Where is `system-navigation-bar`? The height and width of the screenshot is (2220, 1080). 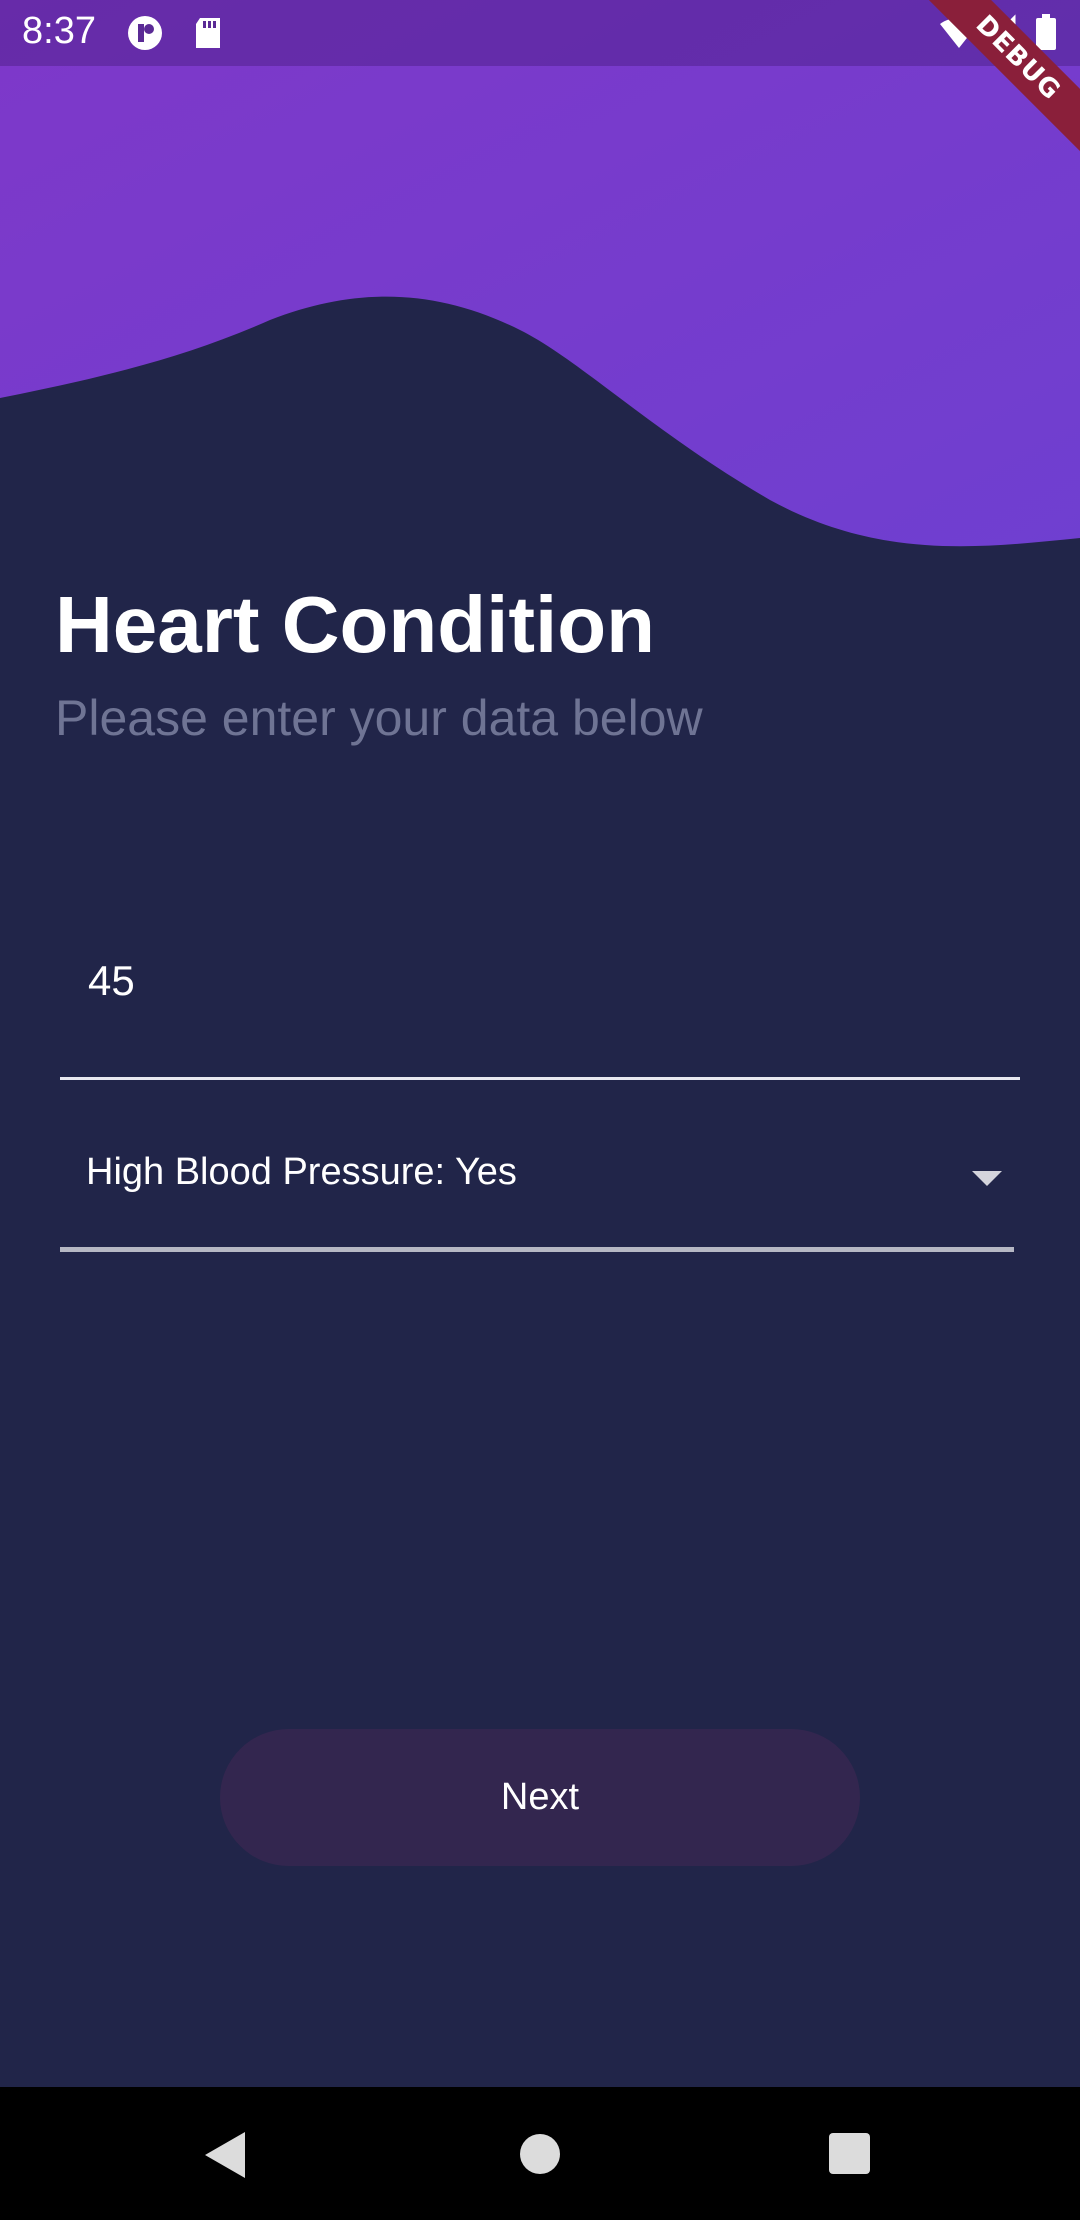 system-navigation-bar is located at coordinates (540, 2153).